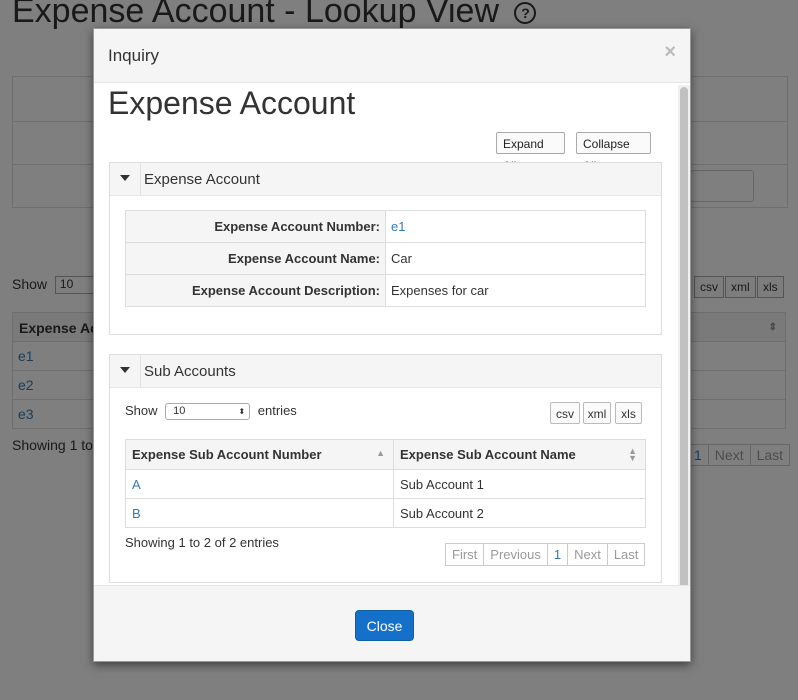 This screenshot has height=700, width=798. Describe the element at coordinates (227, 454) in the screenshot. I see `col-header-label: Expense Sub Account Number` at that location.